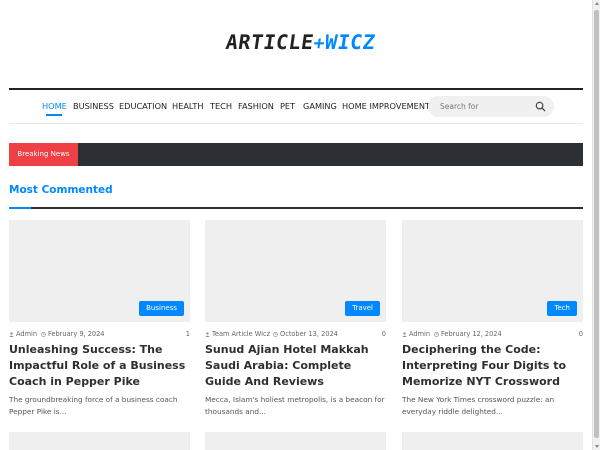  I want to click on post-thumbnail: Business, so click(99, 271).